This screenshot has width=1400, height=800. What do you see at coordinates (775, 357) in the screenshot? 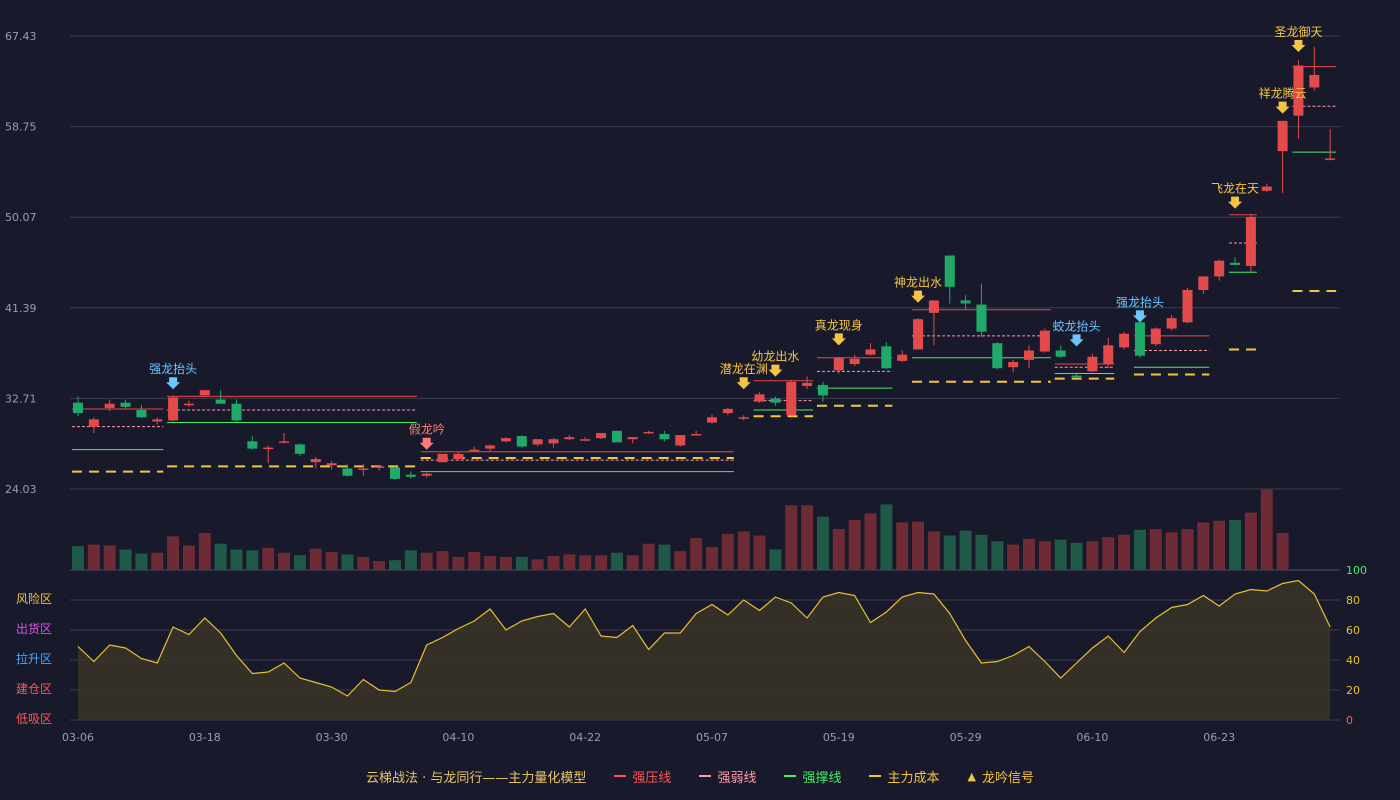
I see `signal-label: 幼龙出水` at bounding box center [775, 357].